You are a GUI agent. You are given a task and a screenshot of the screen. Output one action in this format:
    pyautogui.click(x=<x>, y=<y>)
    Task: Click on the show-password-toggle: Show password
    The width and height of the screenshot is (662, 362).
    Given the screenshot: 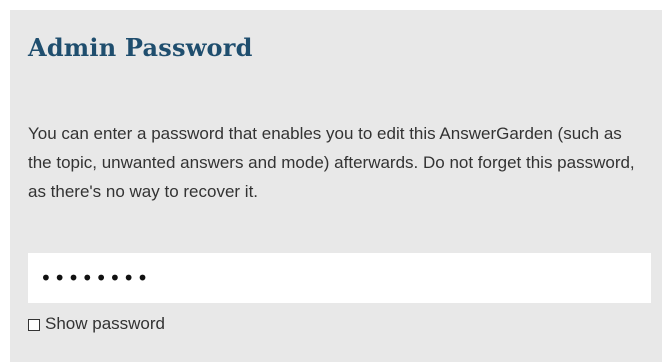 What is the action you would take?
    pyautogui.click(x=96, y=324)
    